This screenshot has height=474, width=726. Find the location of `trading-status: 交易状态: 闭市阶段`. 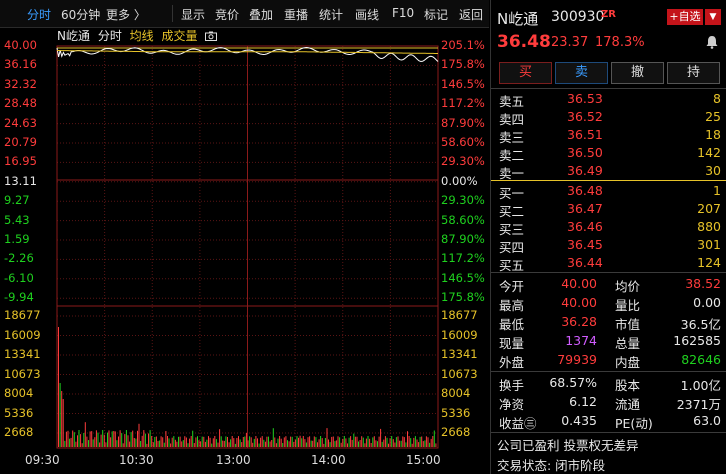

trading-status: 交易状态: 闭市阶段 is located at coordinates (551, 465).